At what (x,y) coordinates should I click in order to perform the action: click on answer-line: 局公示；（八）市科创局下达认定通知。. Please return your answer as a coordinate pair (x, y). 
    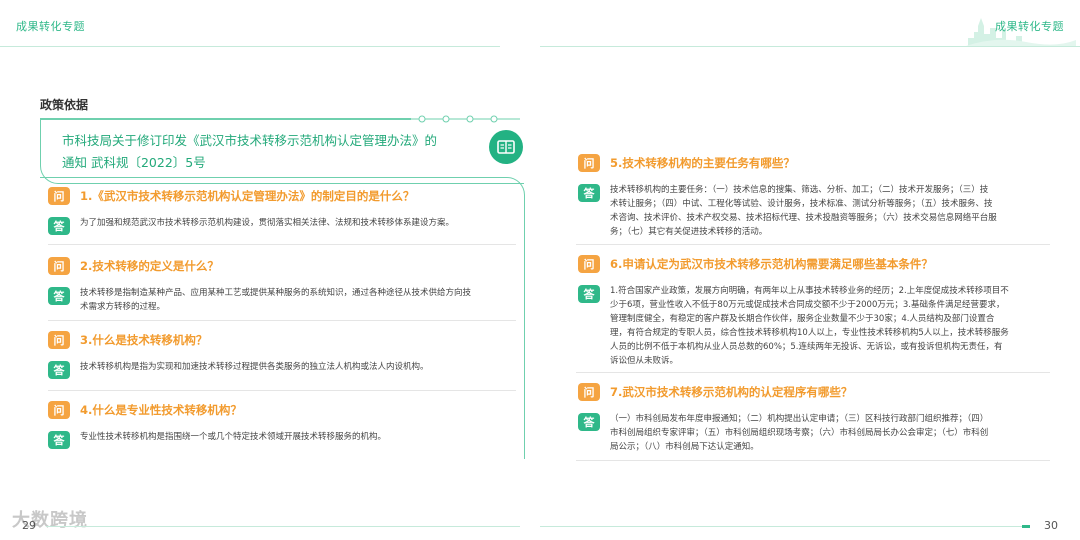
    Looking at the image, I should click on (684, 447).